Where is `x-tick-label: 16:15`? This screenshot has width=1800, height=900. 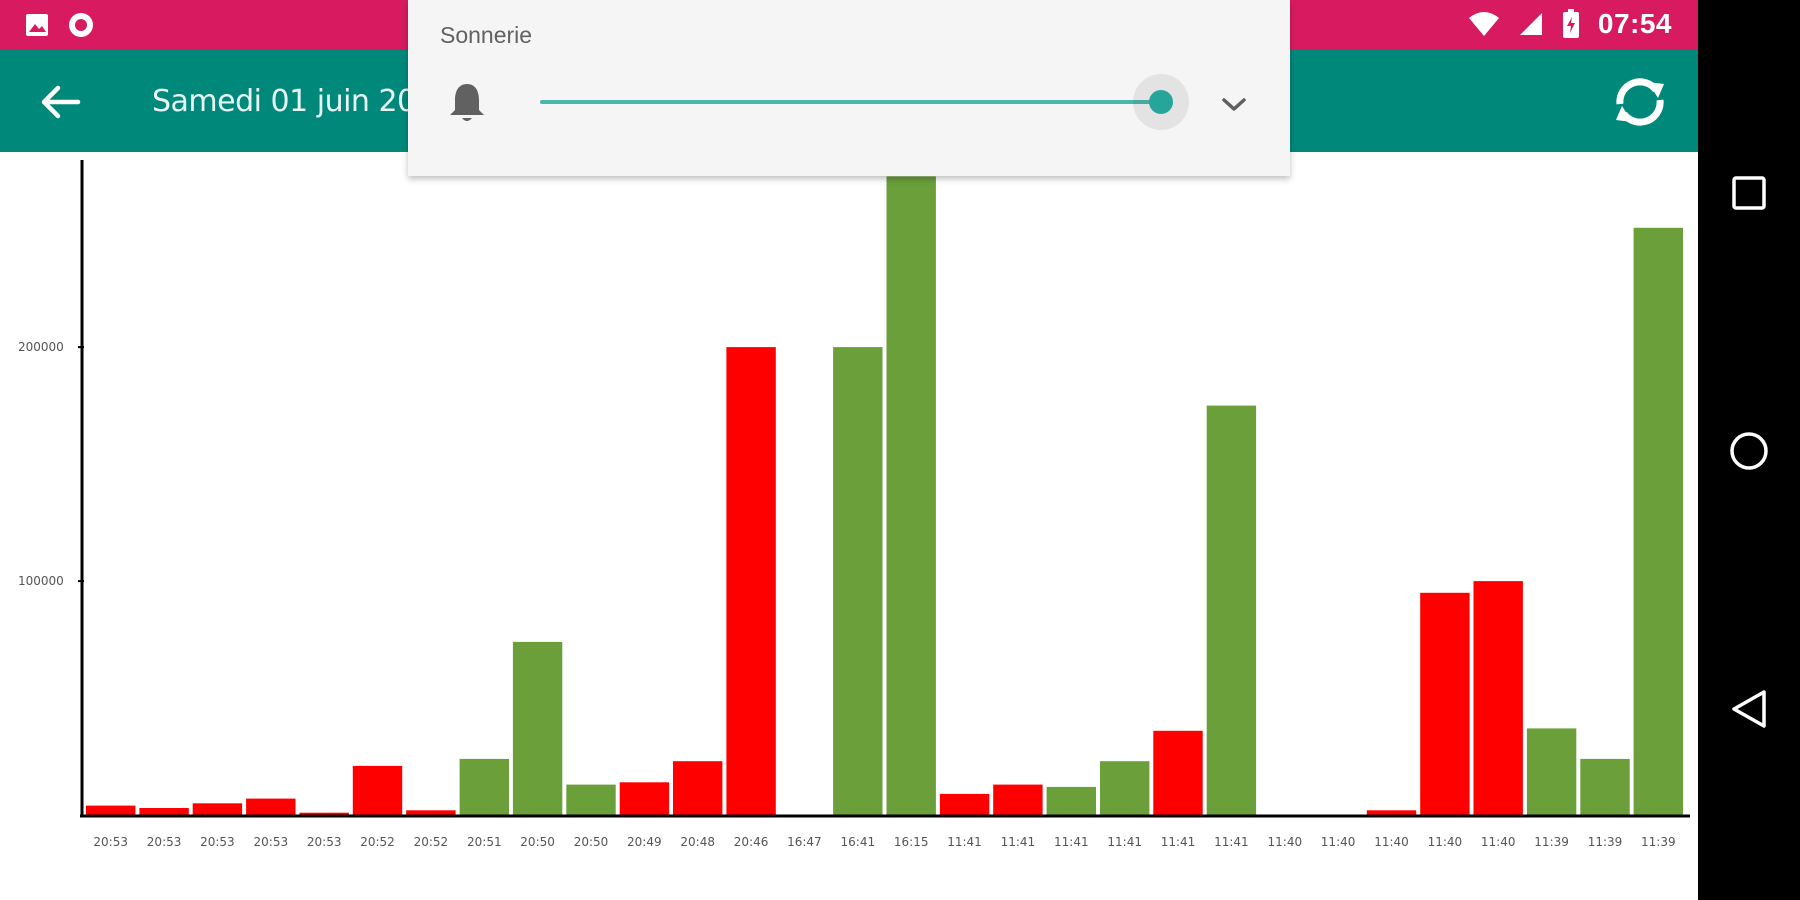 x-tick-label: 16:15 is located at coordinates (911, 842).